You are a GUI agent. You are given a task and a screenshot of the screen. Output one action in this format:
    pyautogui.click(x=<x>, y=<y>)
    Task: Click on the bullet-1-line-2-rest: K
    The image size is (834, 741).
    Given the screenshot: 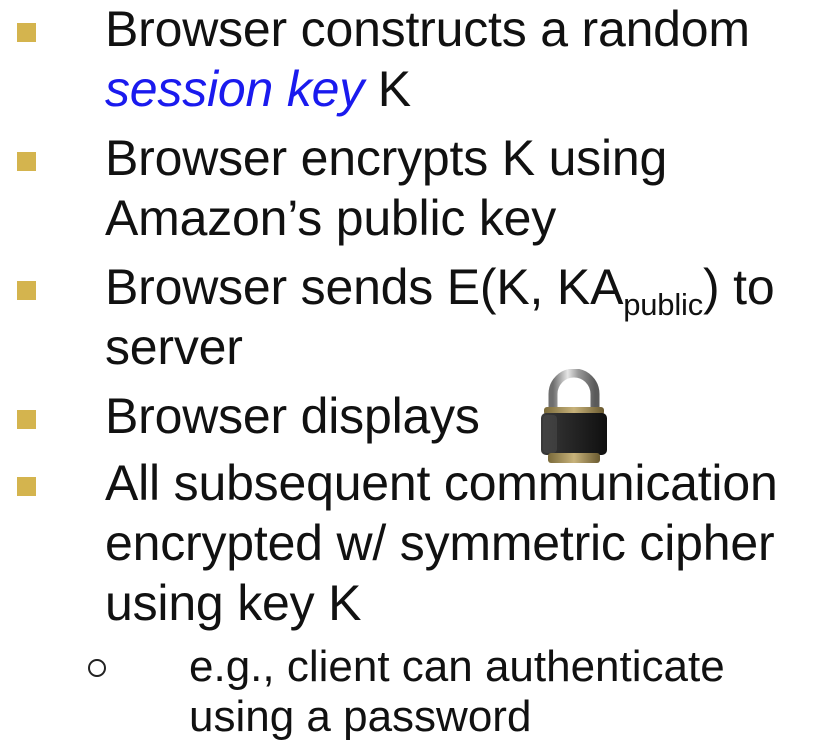 What is the action you would take?
    pyautogui.click(x=387, y=89)
    